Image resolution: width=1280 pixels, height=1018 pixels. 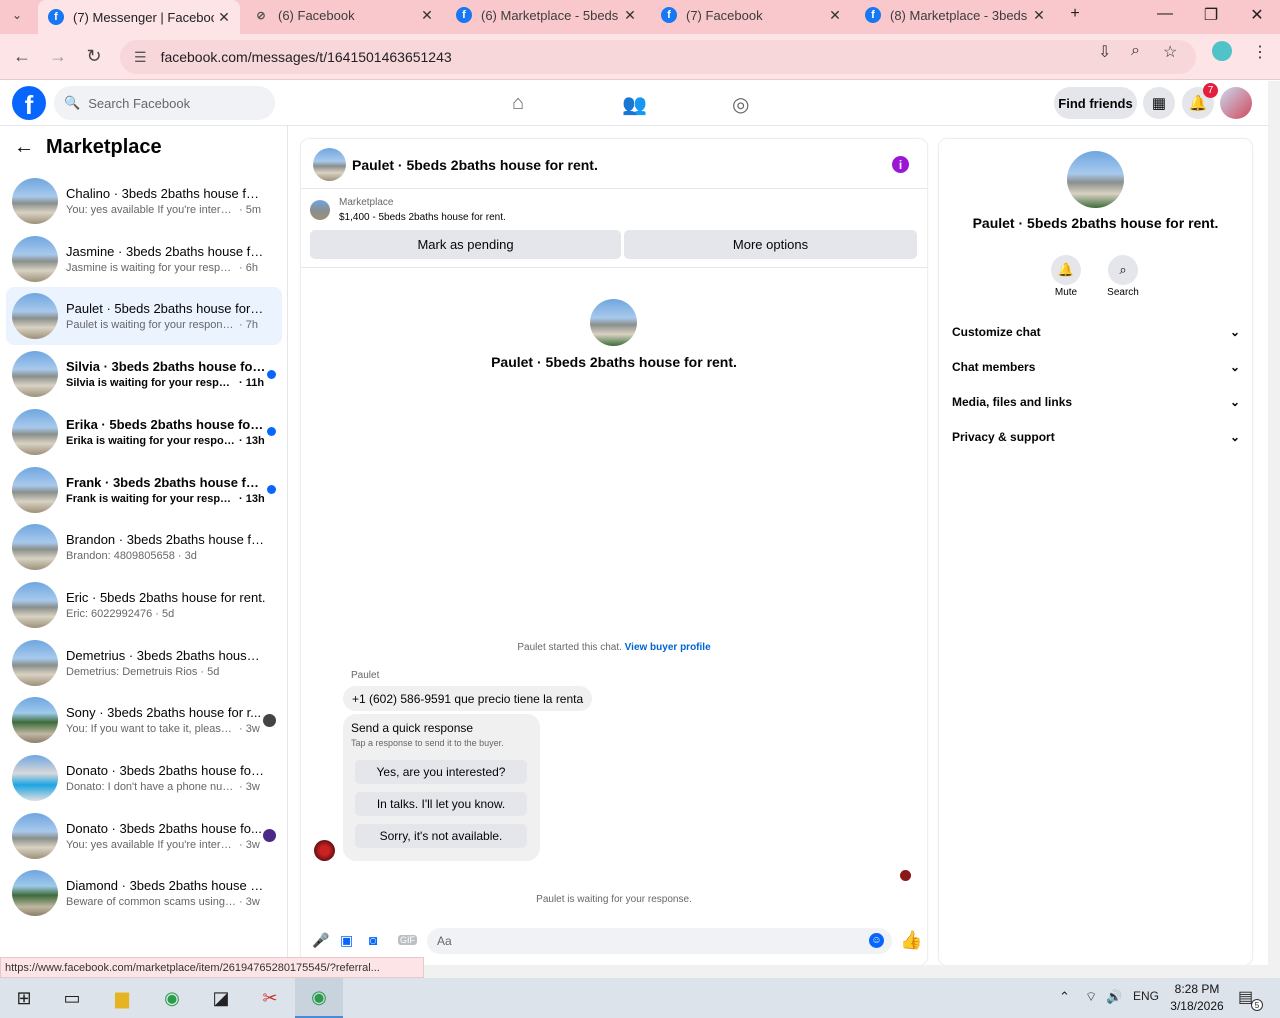 What do you see at coordinates (1197, 998) in the screenshot?
I see `clock: 8:28 PM 3/18/2026` at bounding box center [1197, 998].